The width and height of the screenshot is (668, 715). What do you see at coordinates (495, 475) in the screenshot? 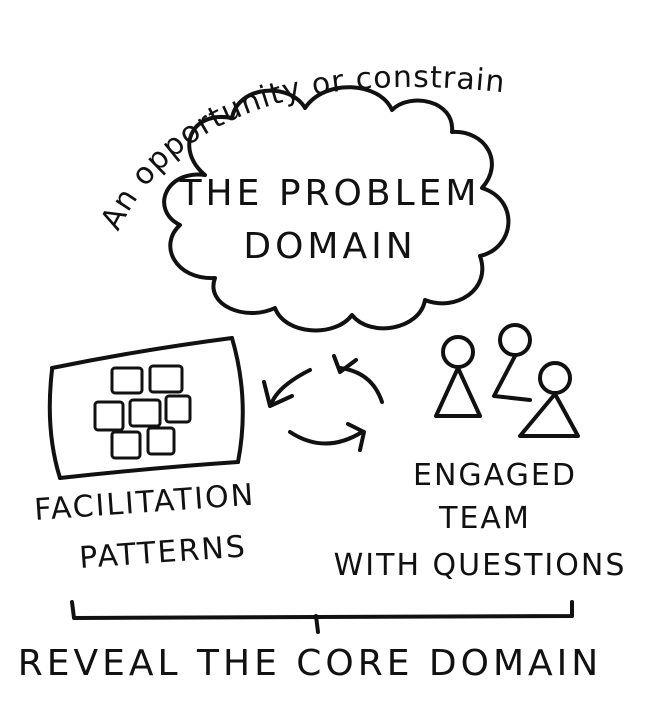
I see `team-line1: ENGAGED` at bounding box center [495, 475].